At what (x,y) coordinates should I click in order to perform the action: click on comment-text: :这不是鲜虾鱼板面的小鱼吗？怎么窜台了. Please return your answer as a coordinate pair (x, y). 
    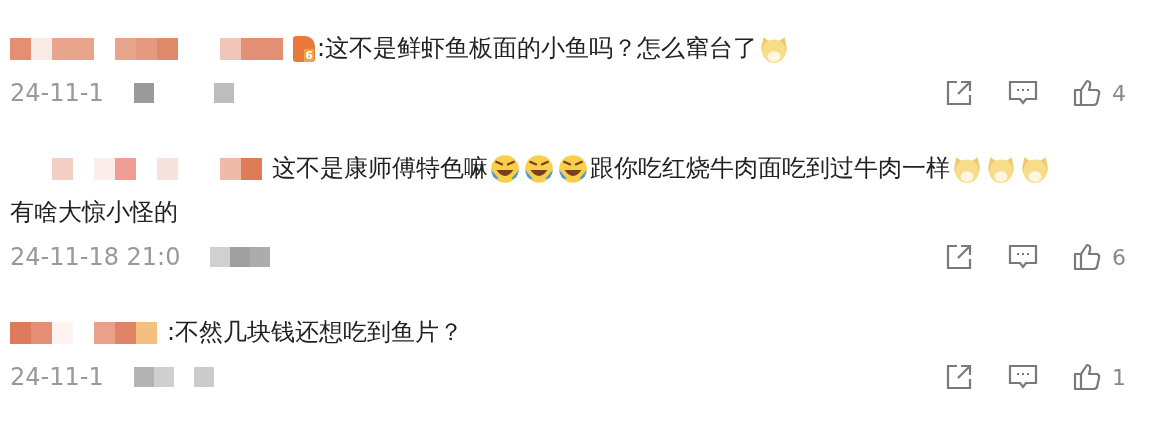
    Looking at the image, I should click on (537, 48).